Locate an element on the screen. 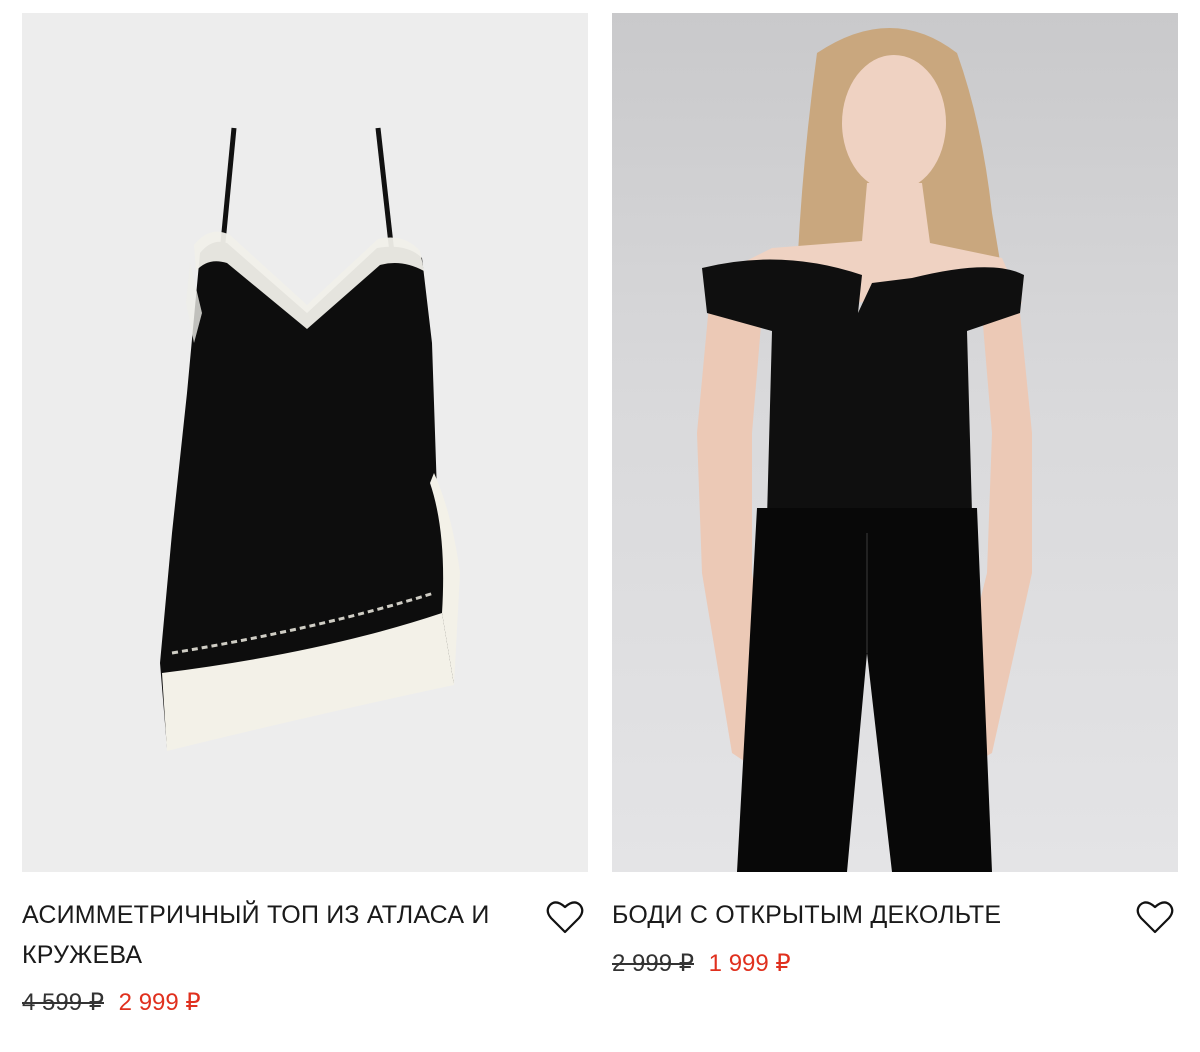  price-row: 4 599 ₽ 2 999 ₽ is located at coordinates (111, 1002).